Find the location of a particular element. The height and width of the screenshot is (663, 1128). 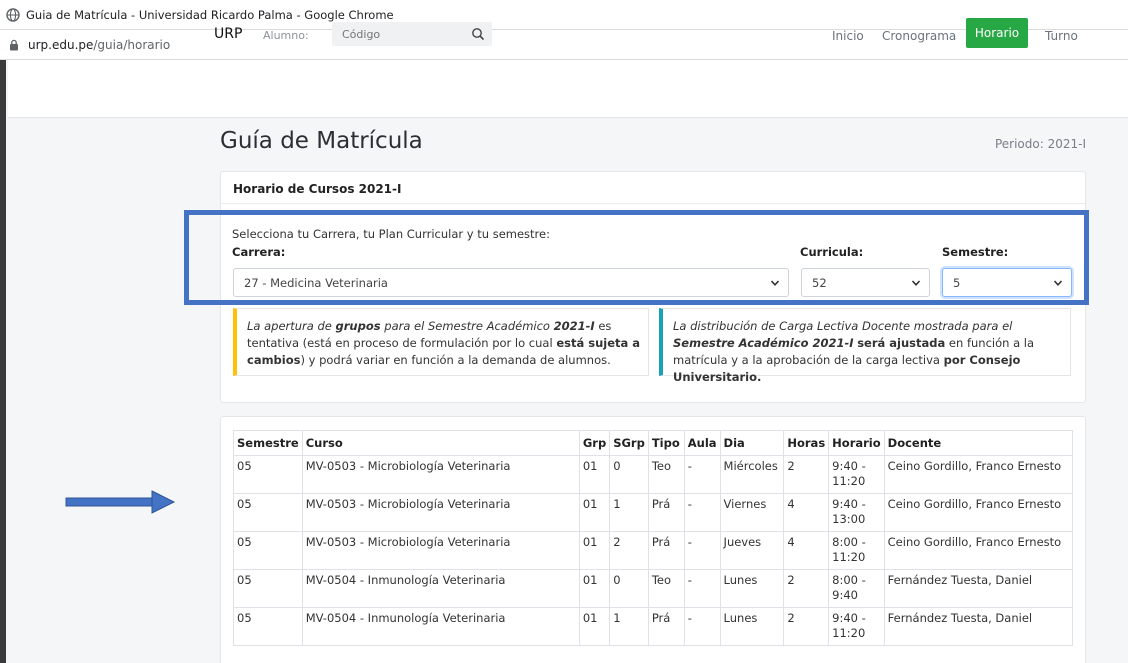

url-path: /guia/horario is located at coordinates (132, 44).